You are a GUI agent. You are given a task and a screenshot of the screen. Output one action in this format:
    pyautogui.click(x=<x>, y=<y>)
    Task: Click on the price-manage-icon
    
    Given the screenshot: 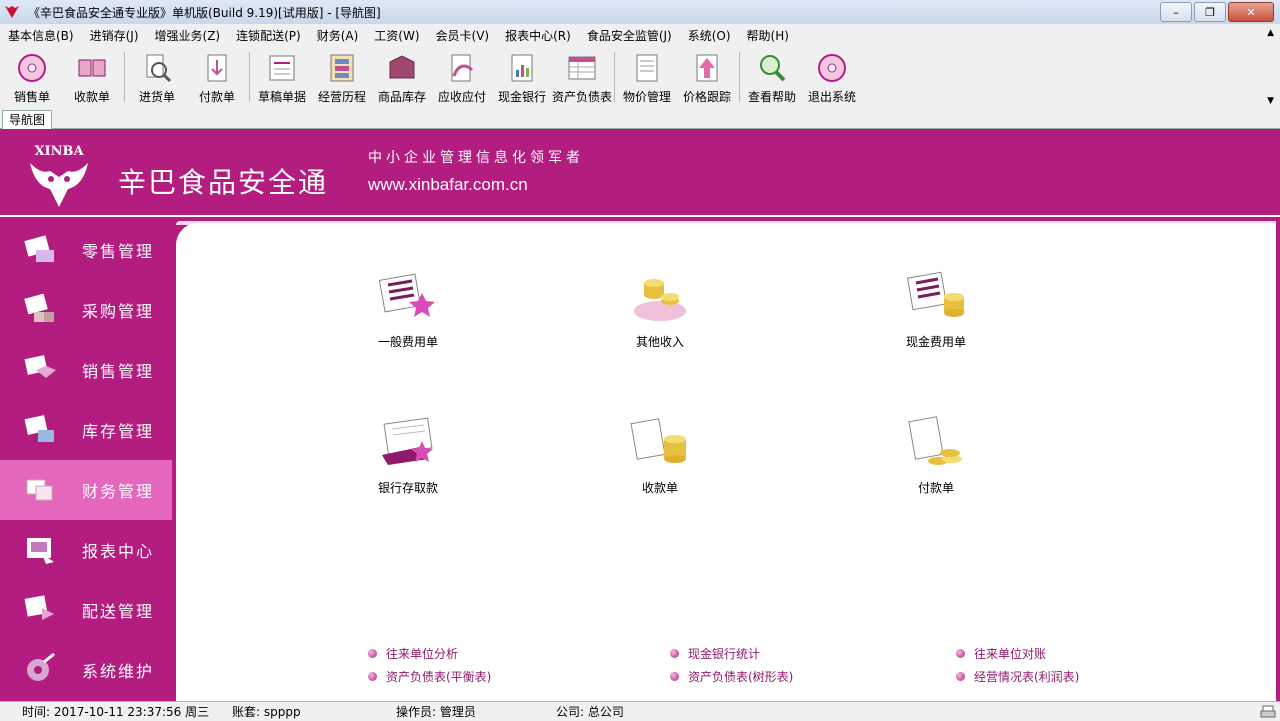 What is the action you would take?
    pyautogui.click(x=647, y=68)
    